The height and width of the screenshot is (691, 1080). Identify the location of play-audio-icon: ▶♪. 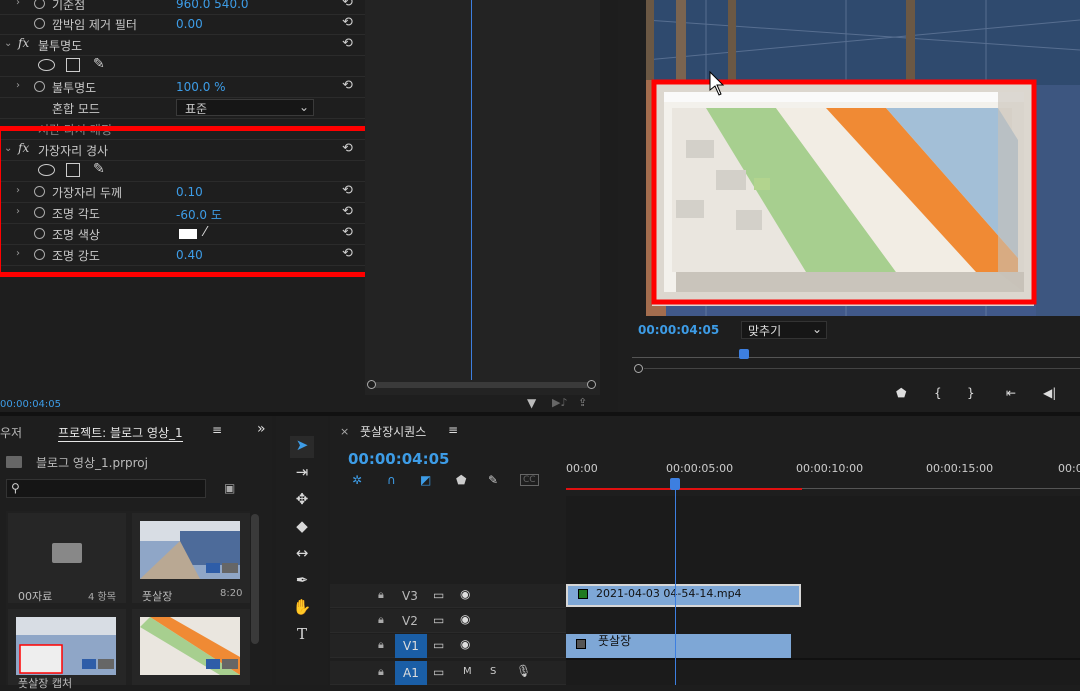
(559, 402).